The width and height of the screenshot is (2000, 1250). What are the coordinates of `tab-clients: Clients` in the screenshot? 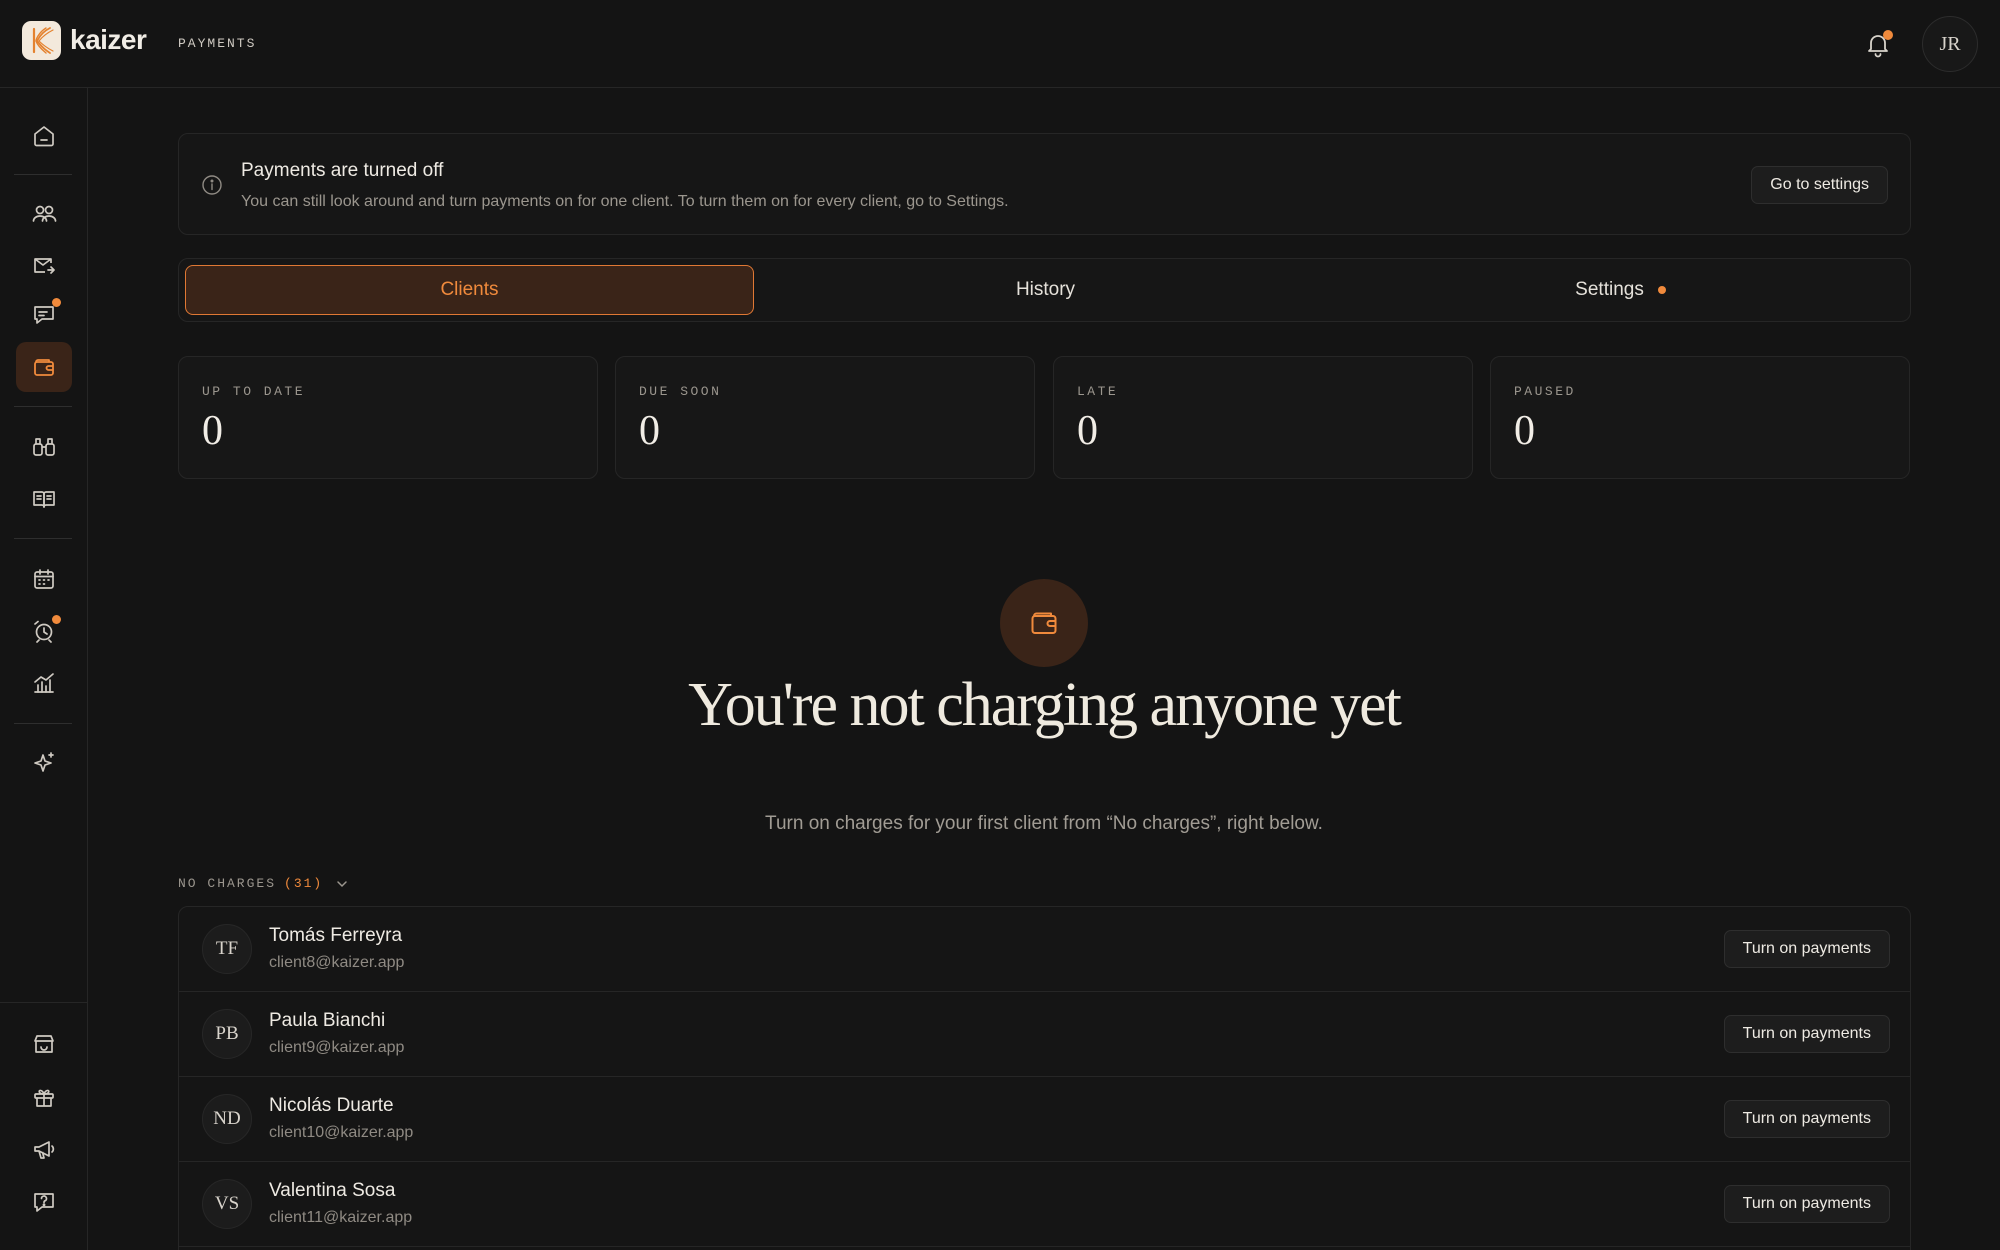 It's located at (469, 290).